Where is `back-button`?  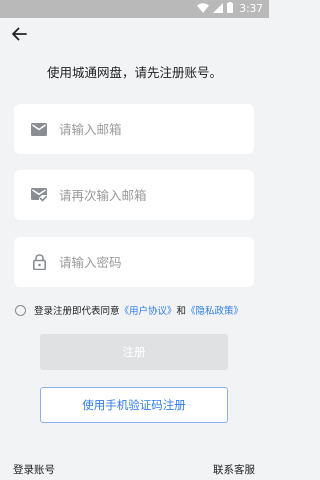
back-button is located at coordinates (19, 35).